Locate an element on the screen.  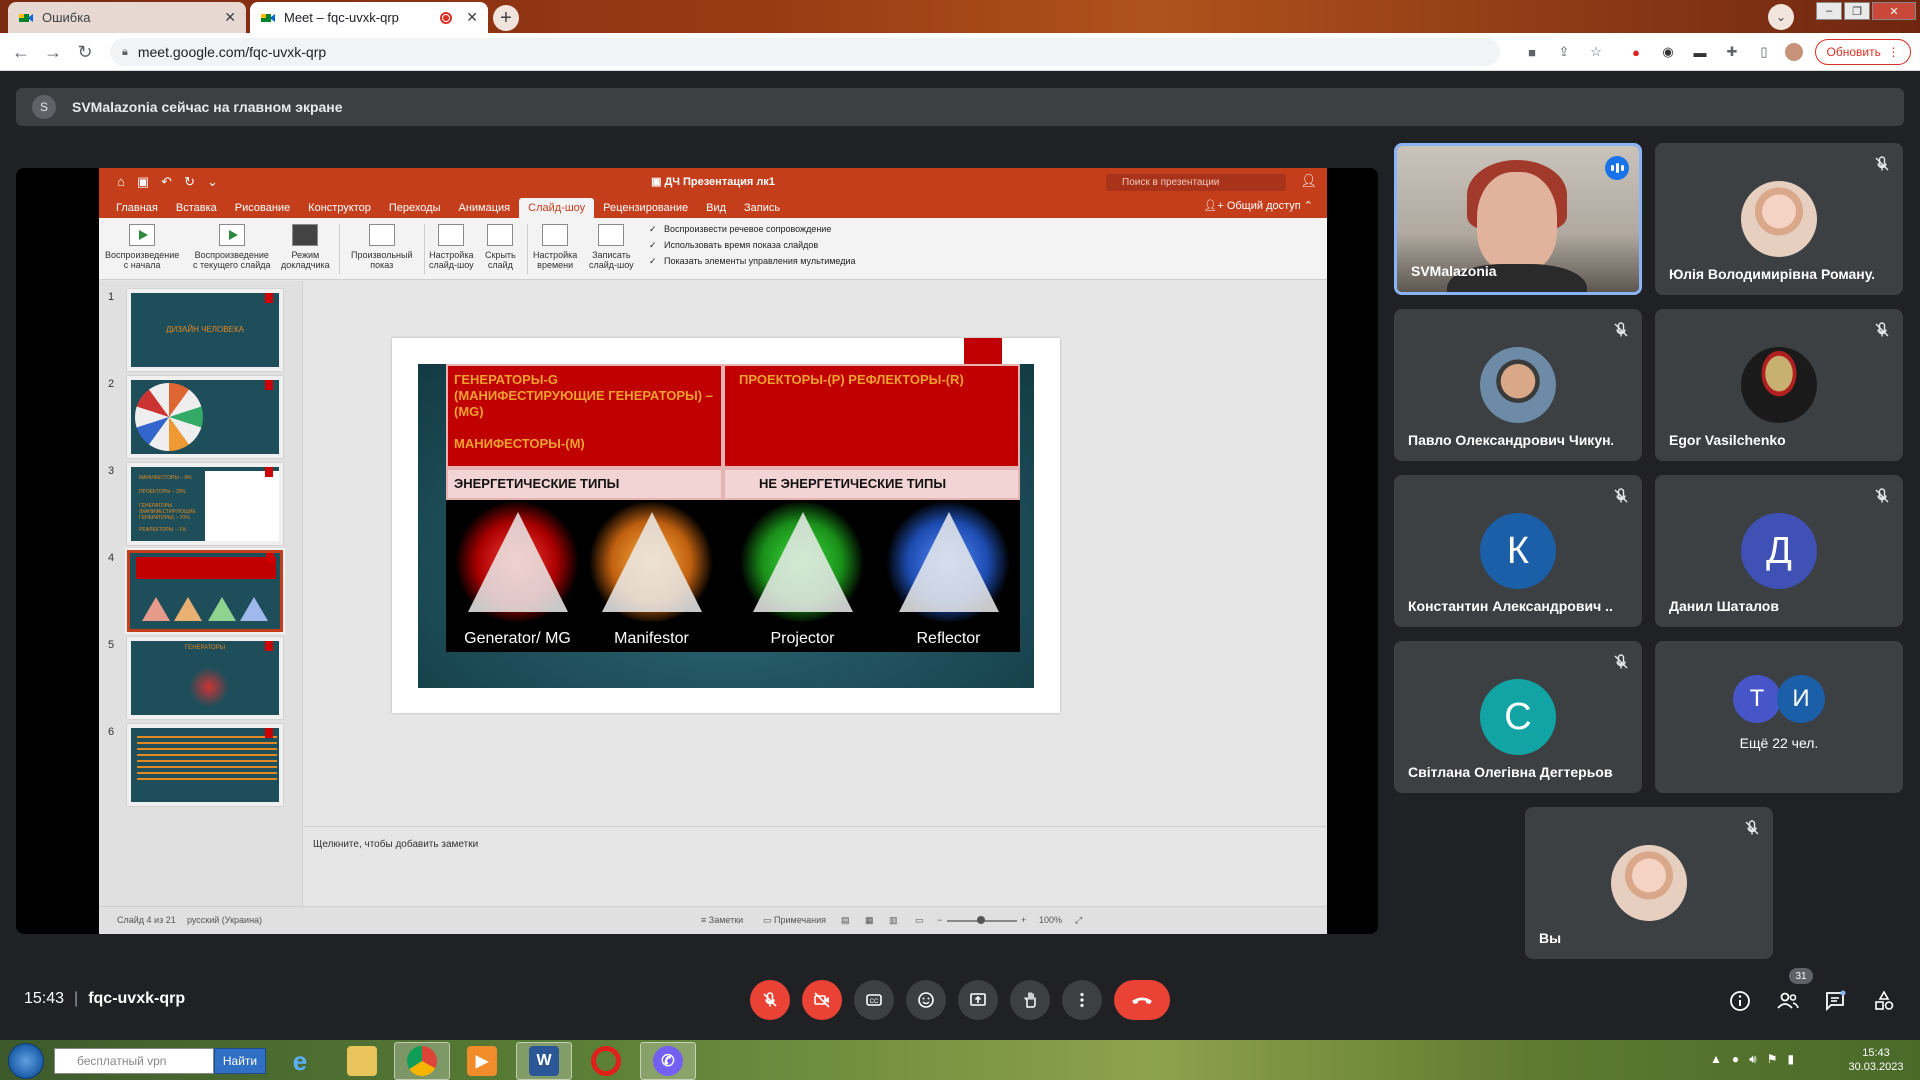
share-button: 👤︎+ Общий доступ ⌃ is located at coordinates (1258, 205).